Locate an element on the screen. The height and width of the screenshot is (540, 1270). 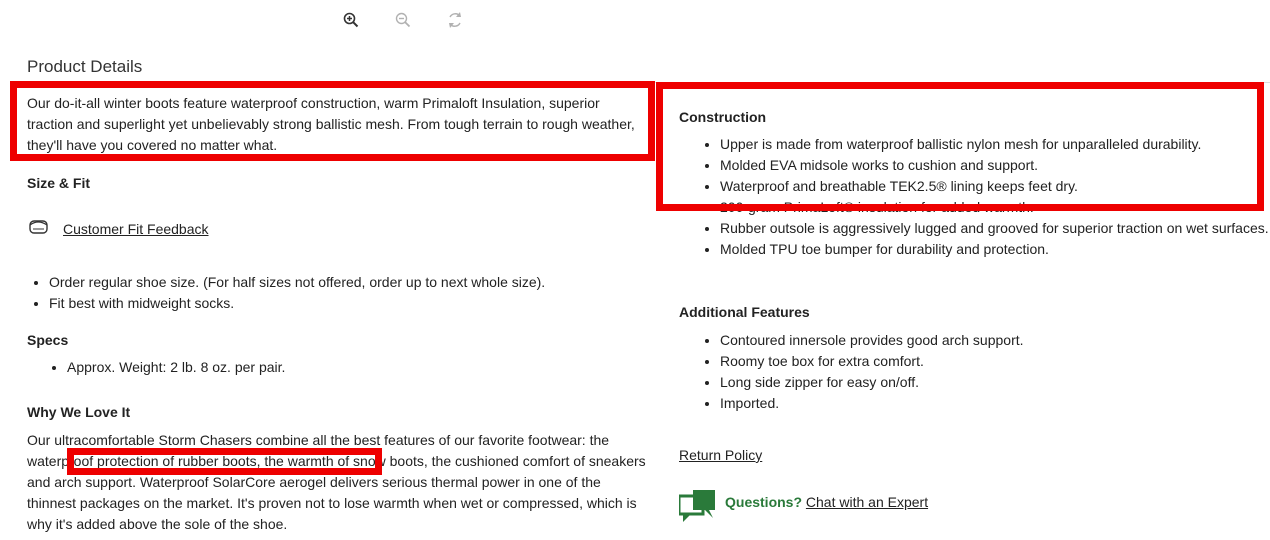
customer-fit-feedback: Customer Fit Feedback is located at coordinates (118, 228).